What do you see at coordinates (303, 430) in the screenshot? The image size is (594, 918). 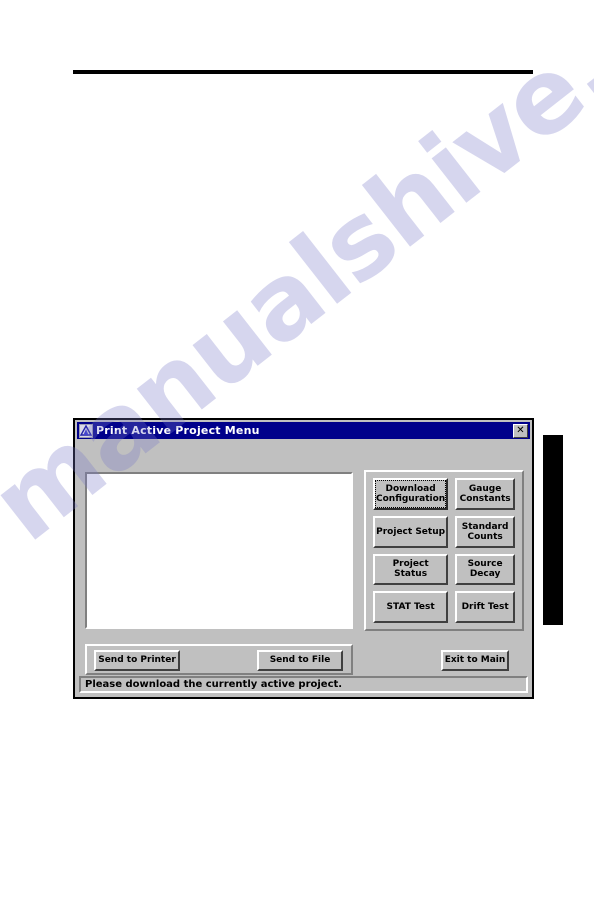 I see `dialog-titlebar: Print Active Project Menu ✕` at bounding box center [303, 430].